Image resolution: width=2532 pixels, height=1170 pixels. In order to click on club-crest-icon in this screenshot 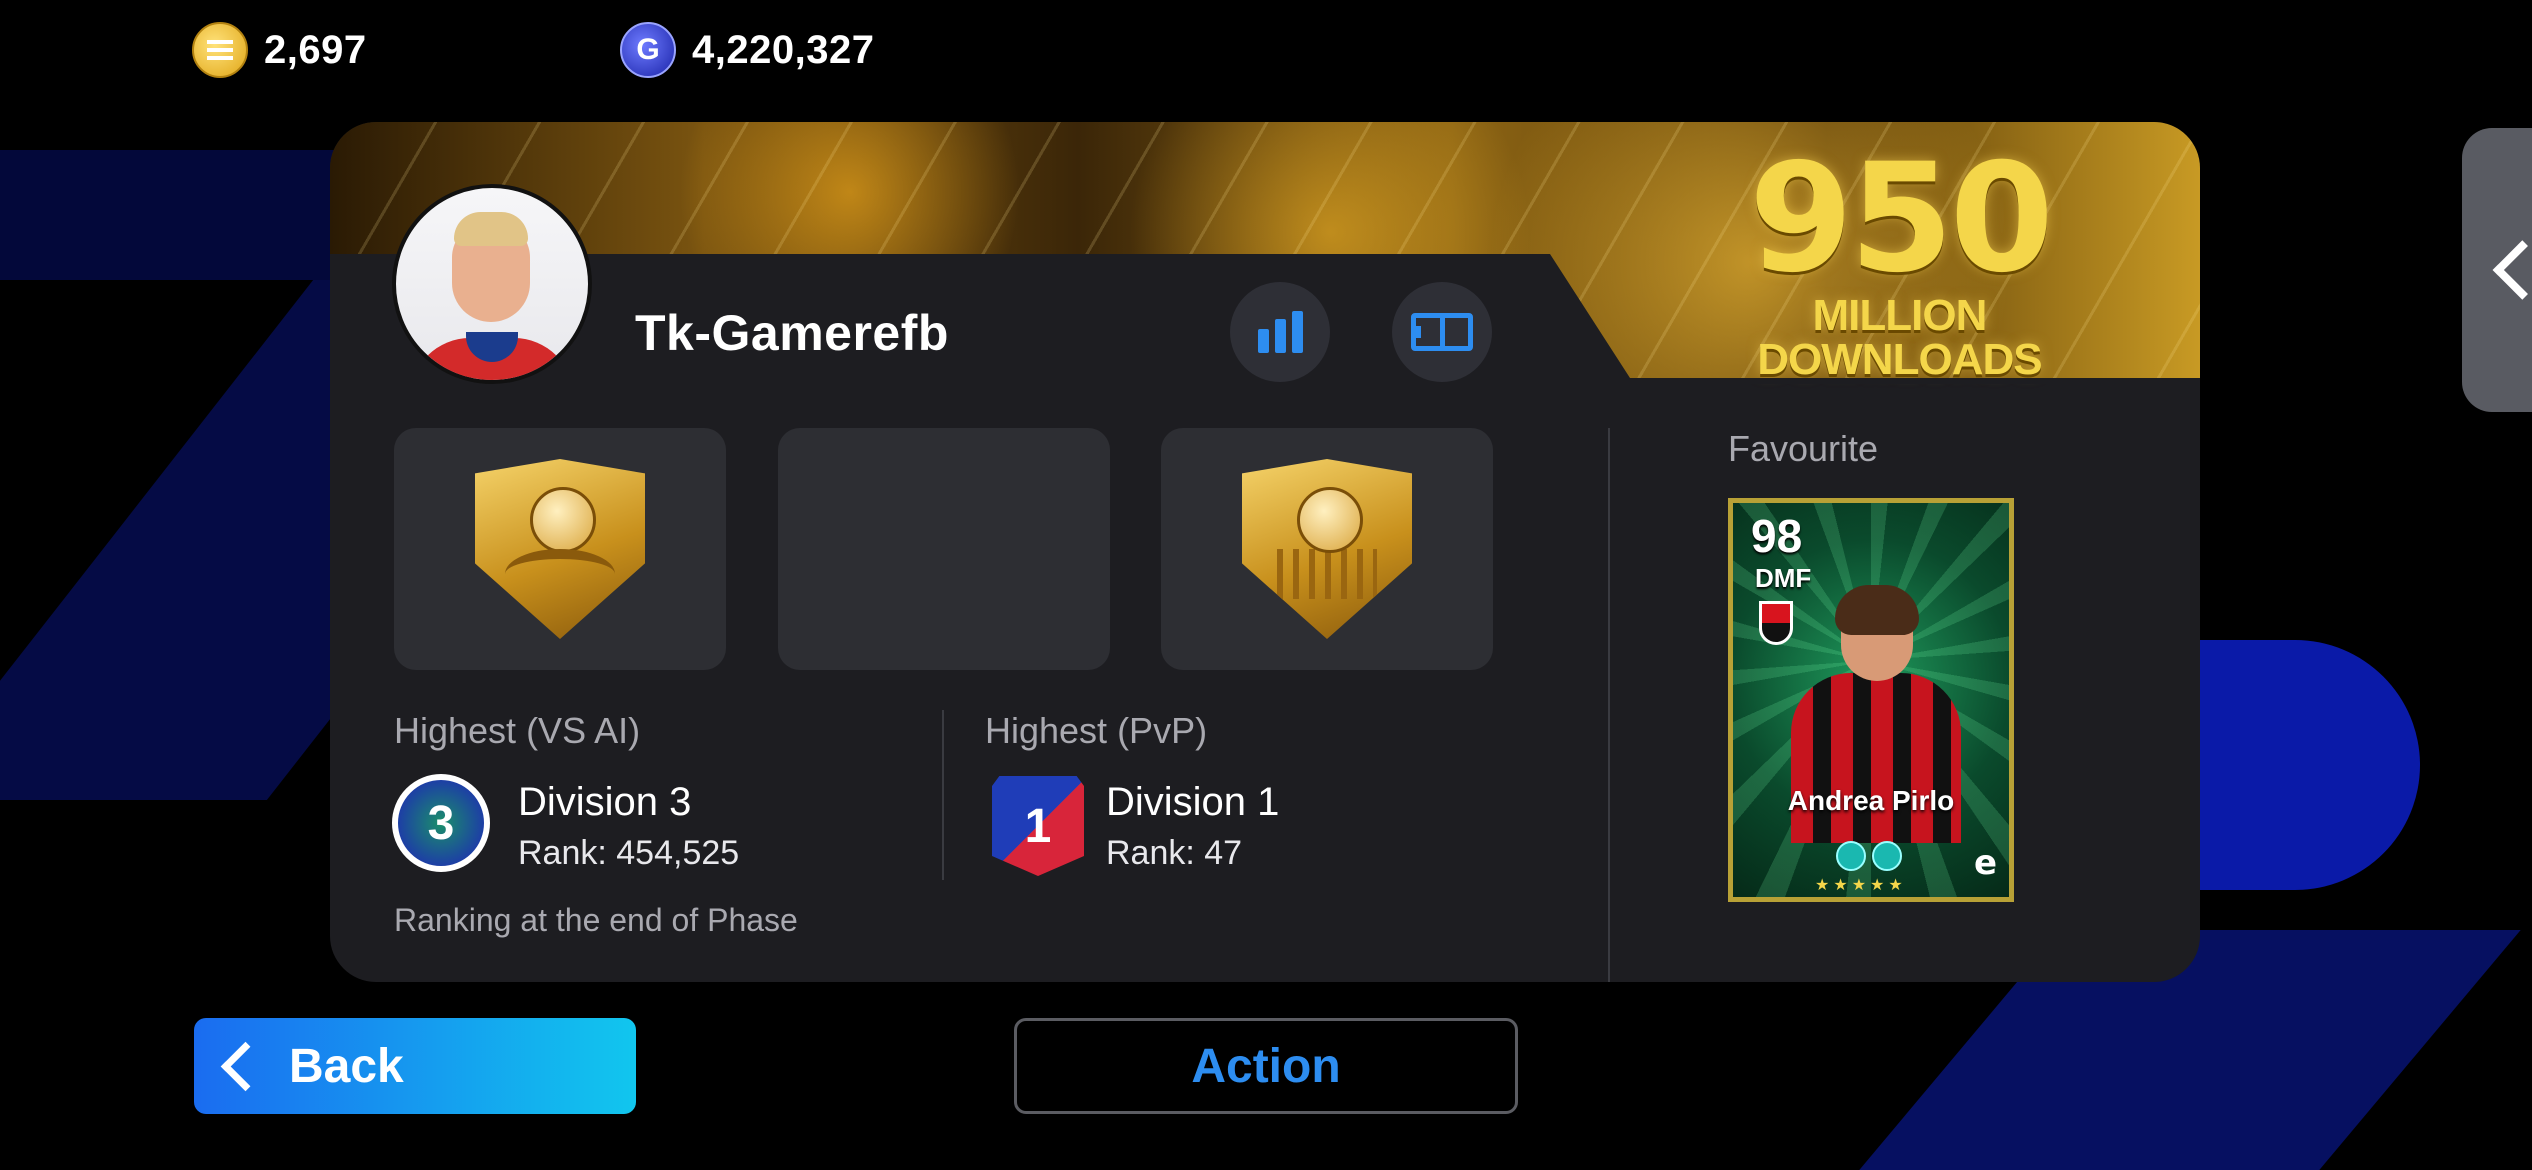, I will do `click(1776, 623)`.